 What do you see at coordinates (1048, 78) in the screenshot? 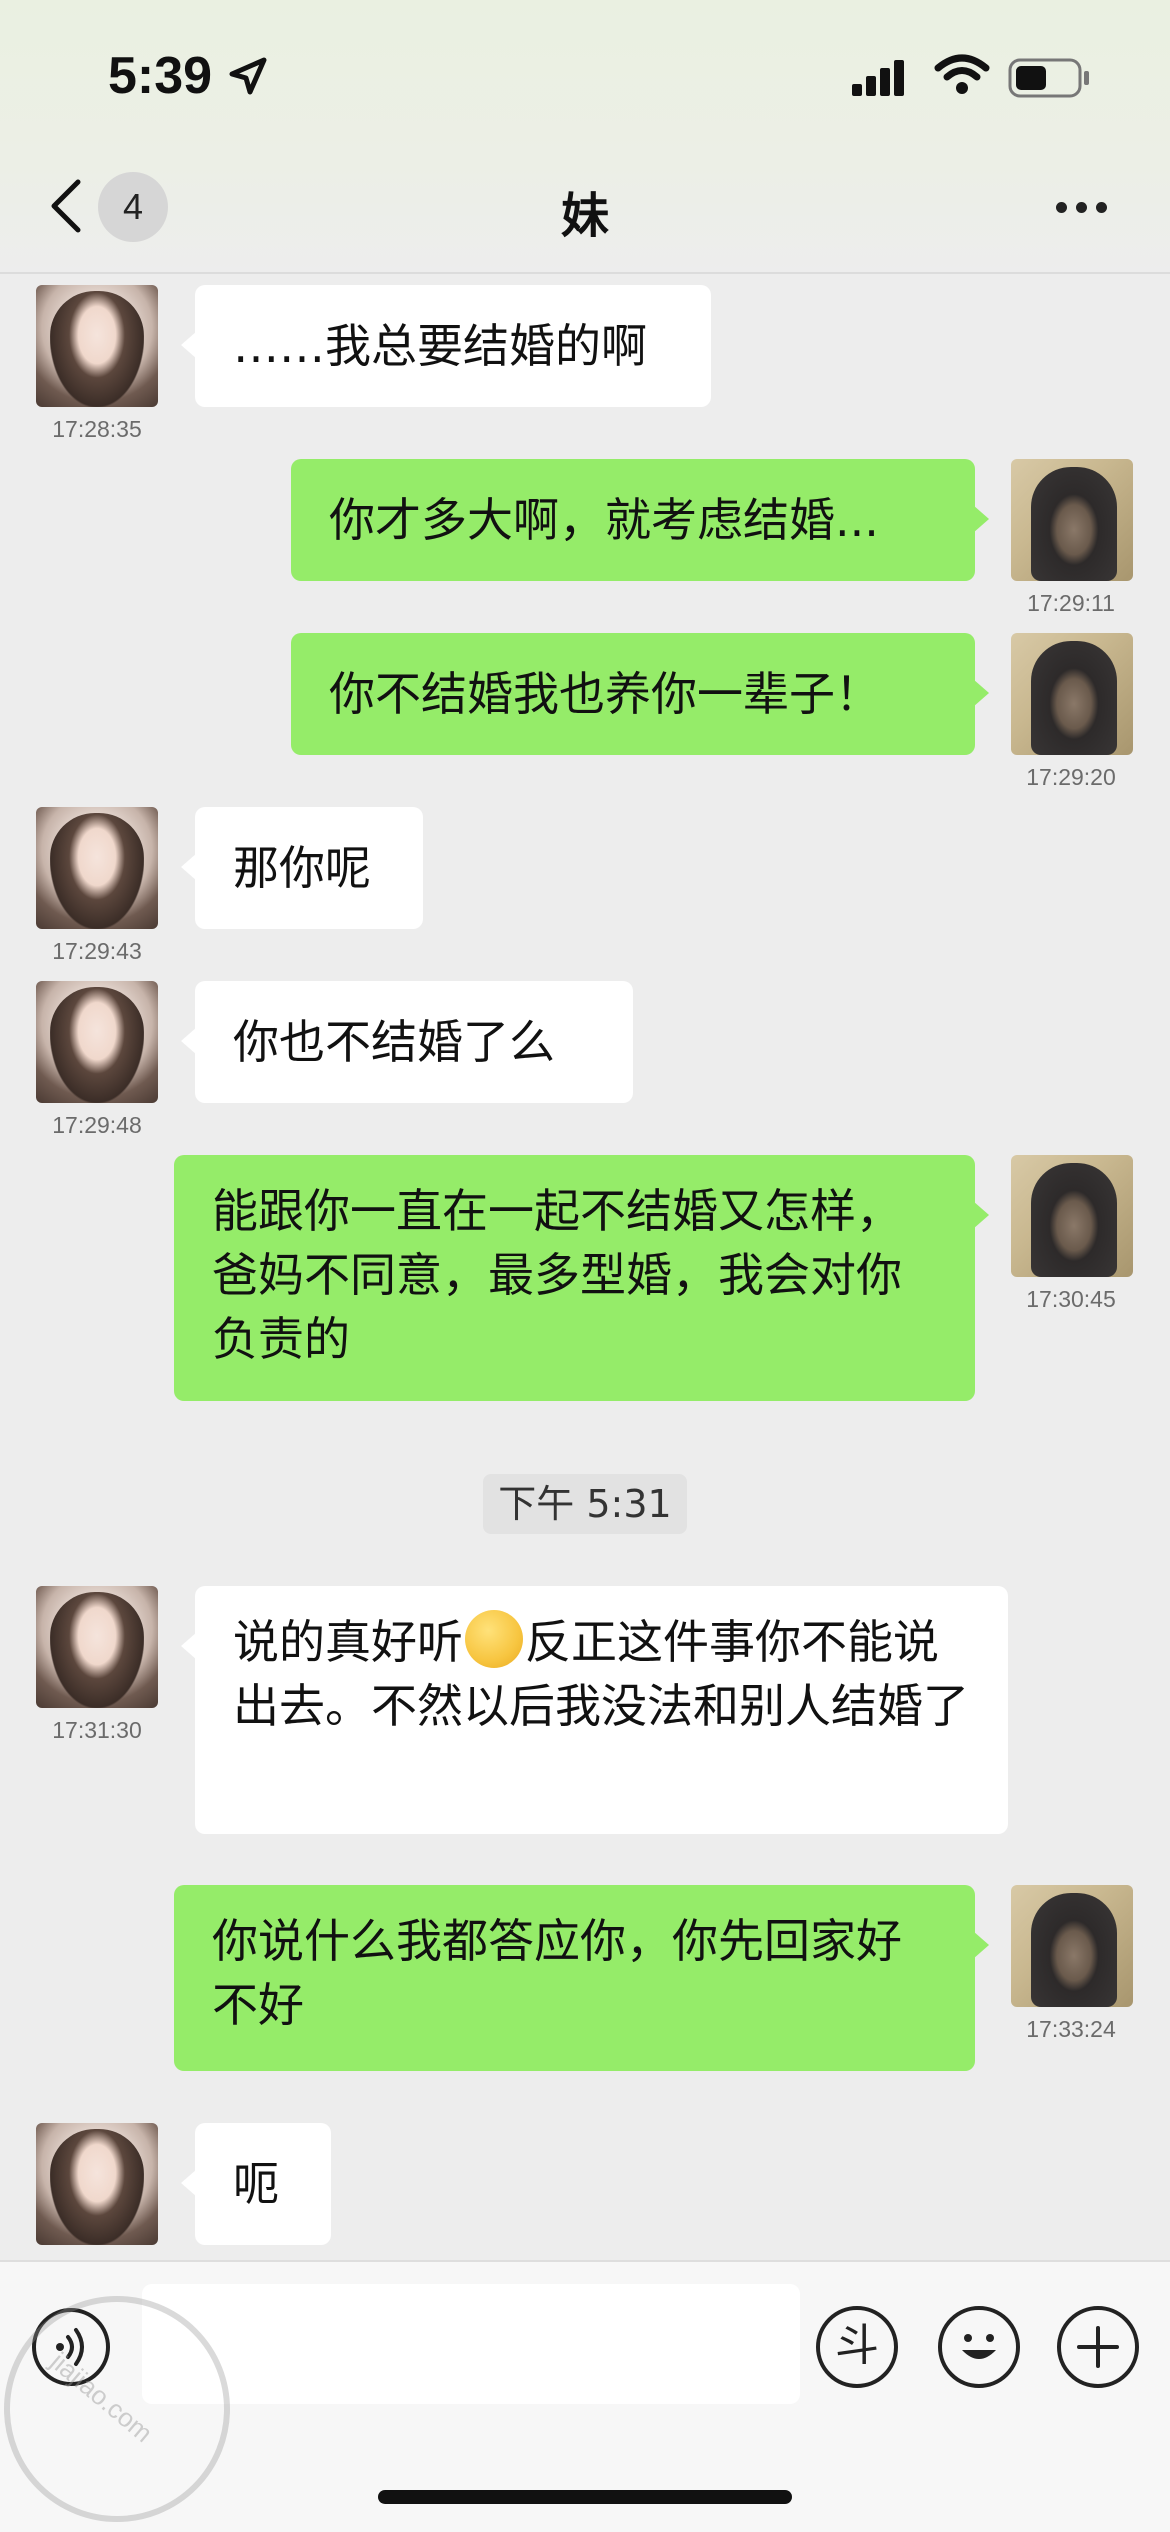
I see `battery-icon` at bounding box center [1048, 78].